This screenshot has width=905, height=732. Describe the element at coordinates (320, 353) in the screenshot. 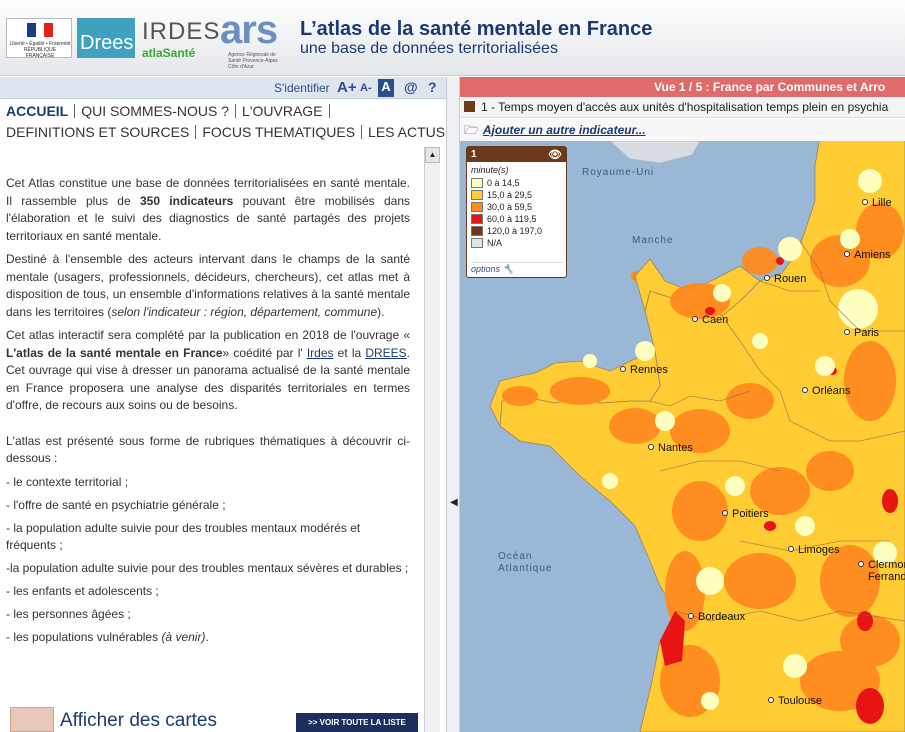

I see `irdes-link: Irdes` at that location.